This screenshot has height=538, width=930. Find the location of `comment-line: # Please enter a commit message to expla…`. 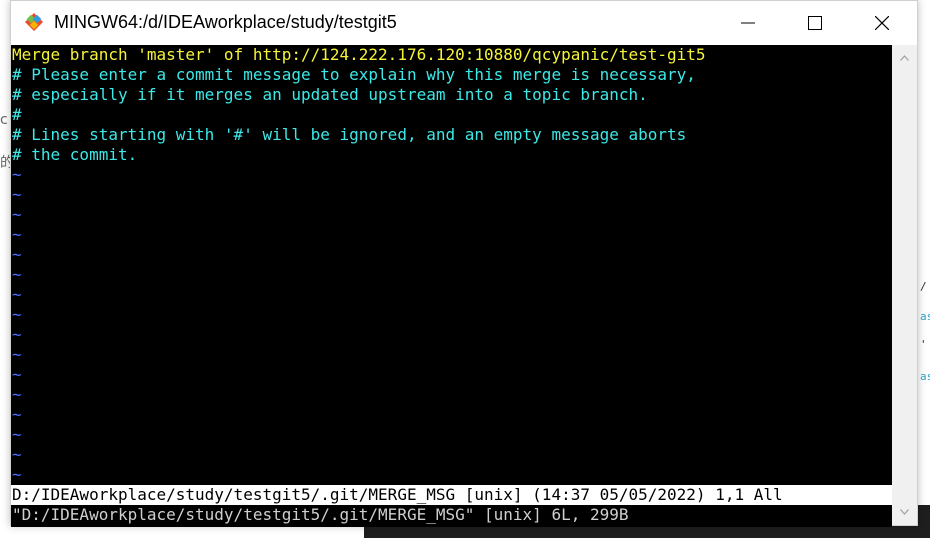

comment-line: # Please enter a commit message to expla… is located at coordinates (354, 74).